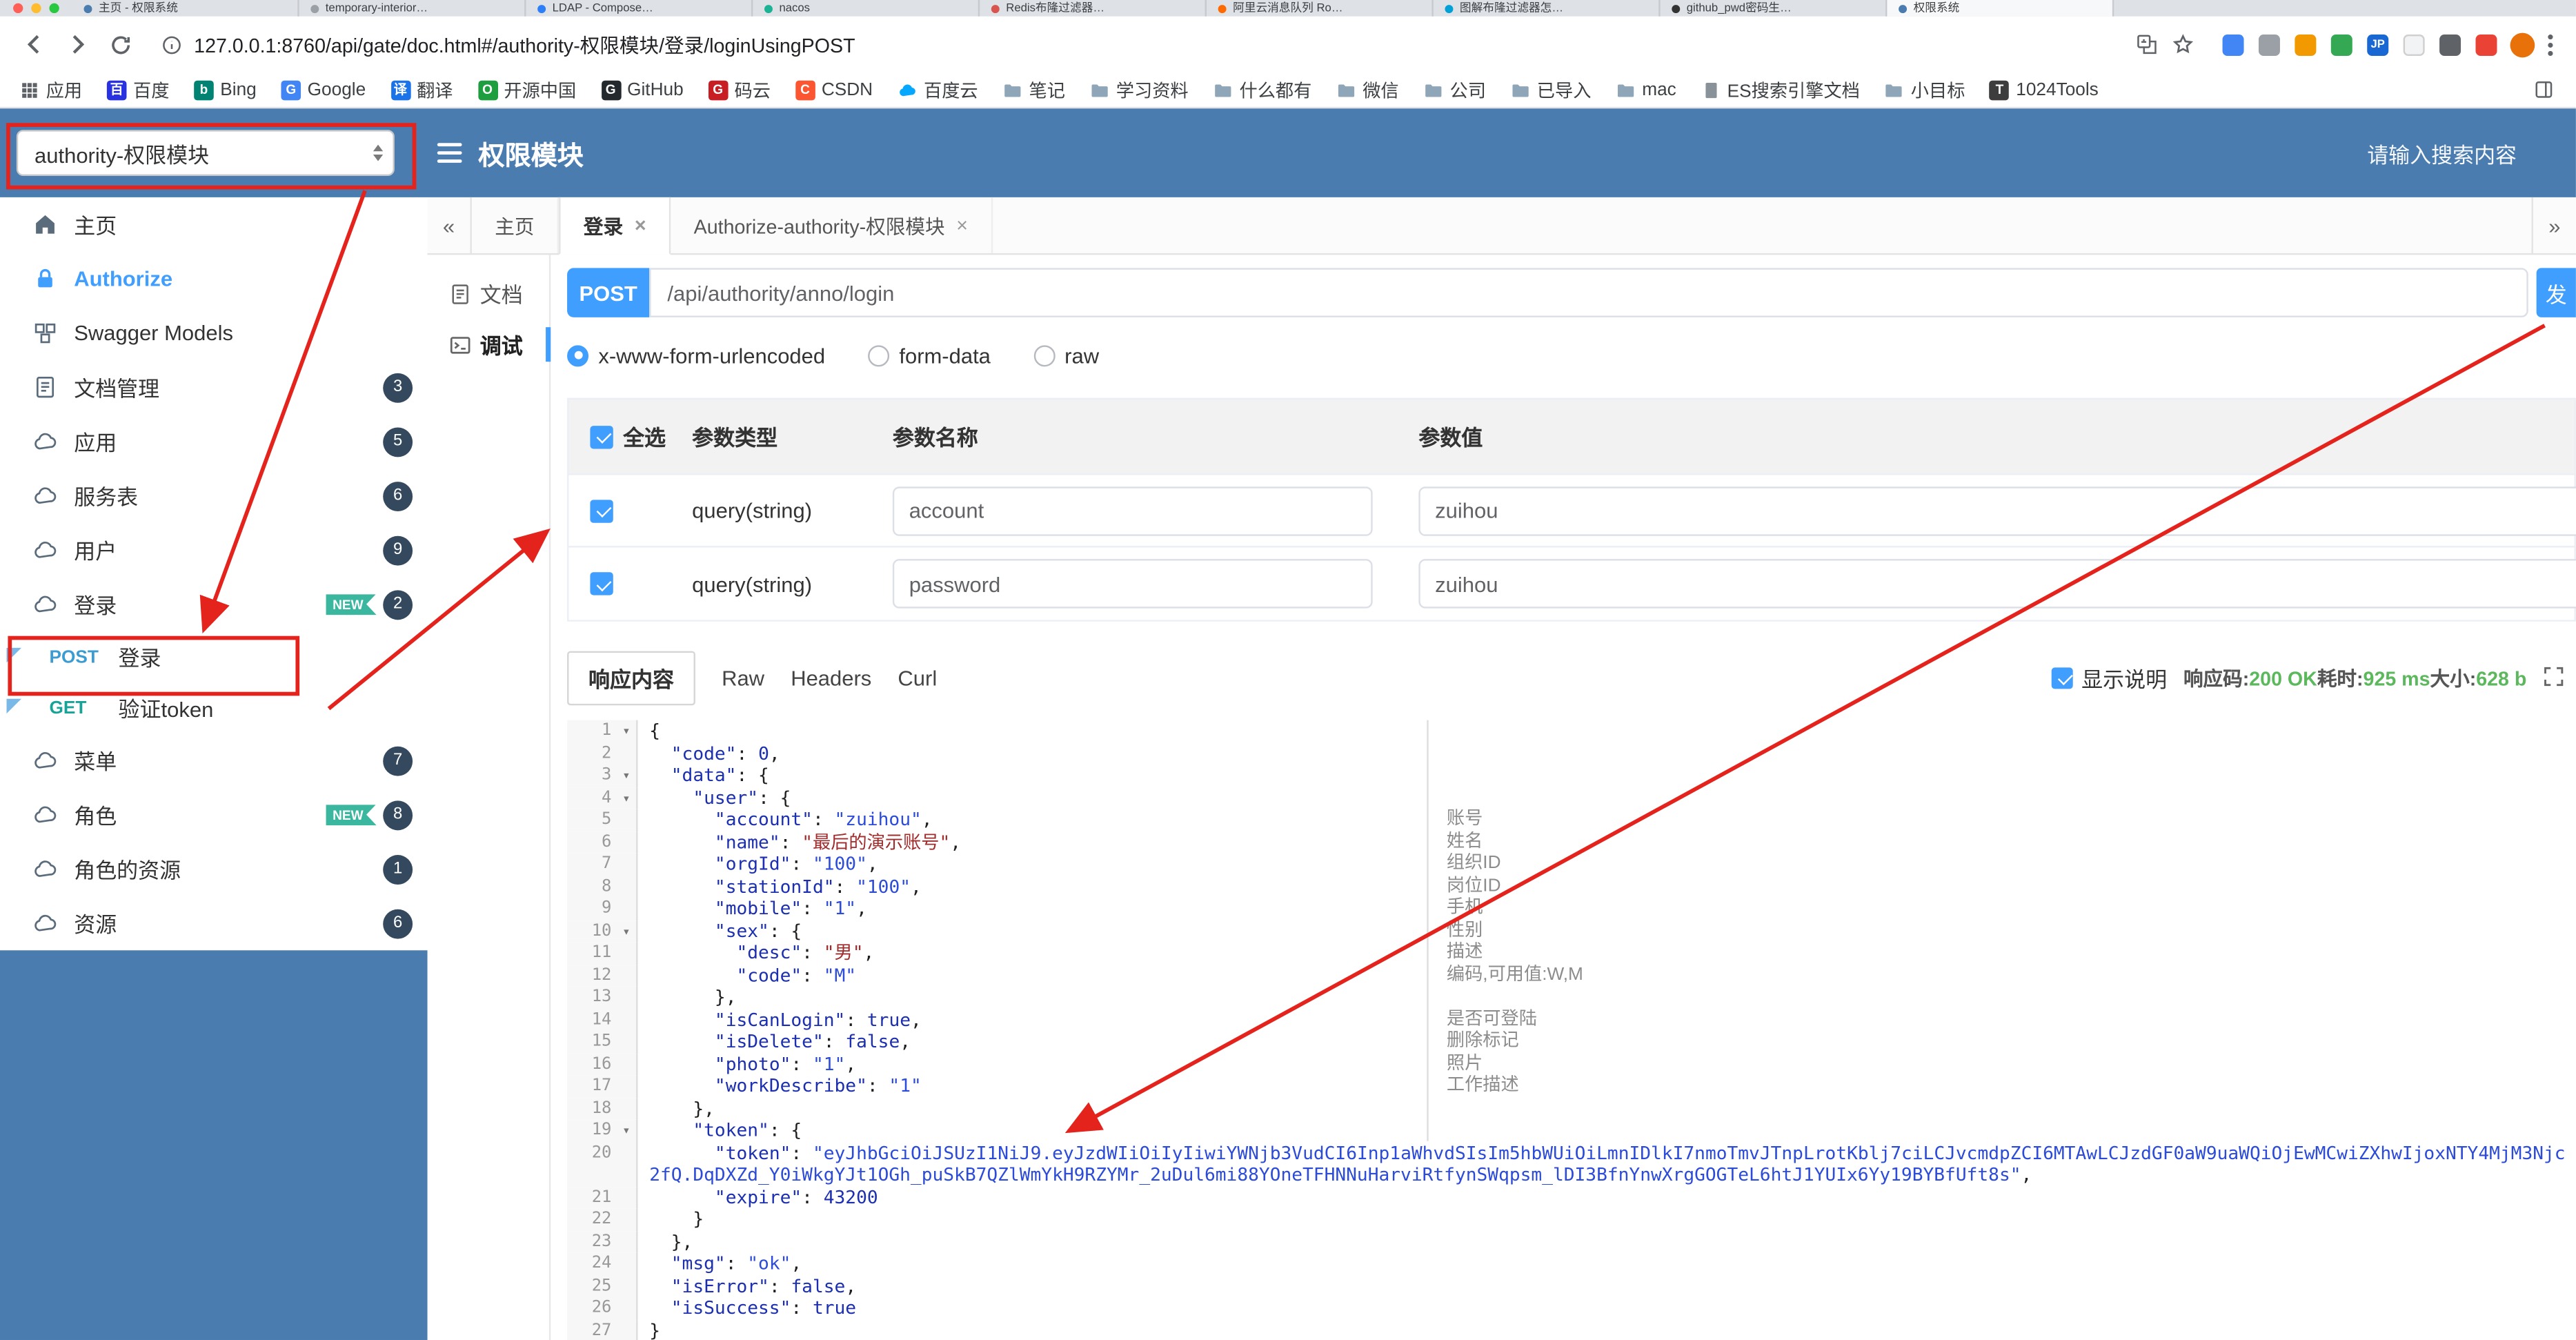 This screenshot has width=2576, height=1340. I want to click on bookmark-item-15: 公司, so click(1454, 90).